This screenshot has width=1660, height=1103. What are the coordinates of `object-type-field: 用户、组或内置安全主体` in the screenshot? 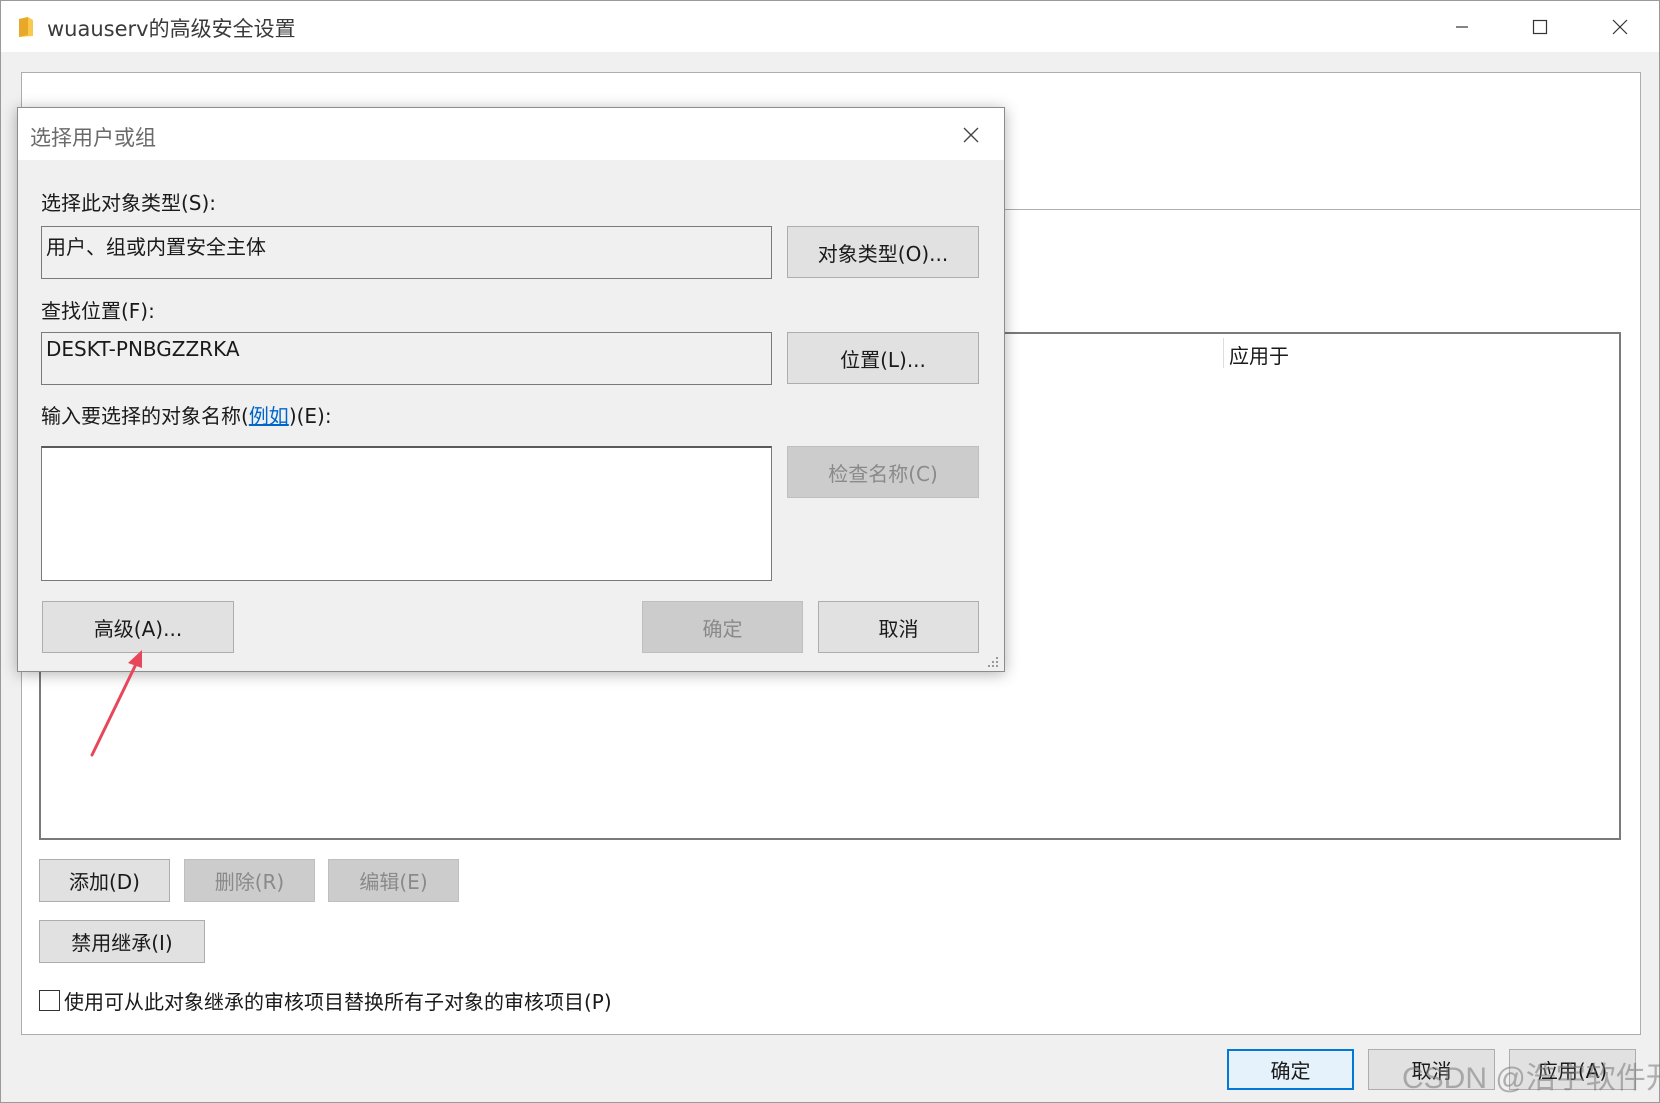 It's located at (406, 252).